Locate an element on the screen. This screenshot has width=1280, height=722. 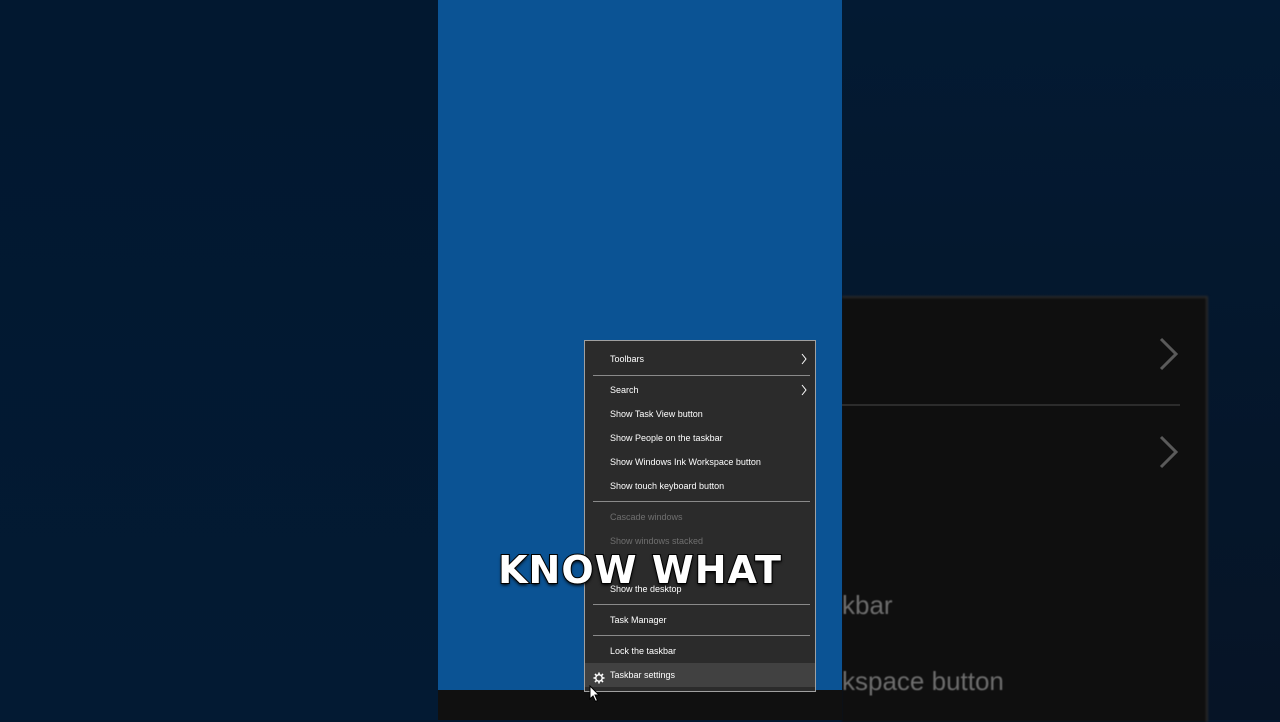
menu-item-label: Cascade windows is located at coordinates (646, 517).